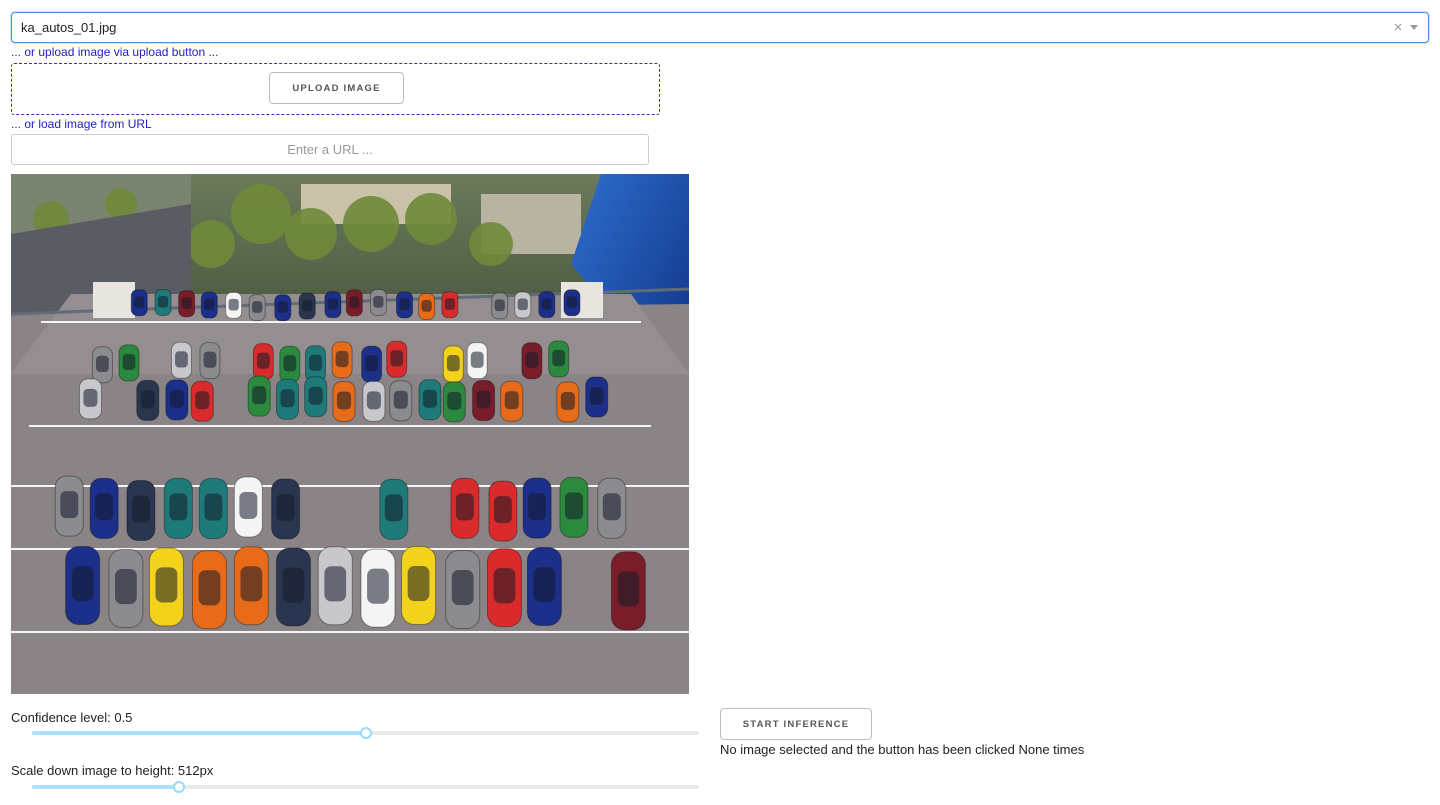 The height and width of the screenshot is (805, 1440). Describe the element at coordinates (69, 27) in the screenshot. I see `image-select-value: ka_autos_01.jpg` at that location.